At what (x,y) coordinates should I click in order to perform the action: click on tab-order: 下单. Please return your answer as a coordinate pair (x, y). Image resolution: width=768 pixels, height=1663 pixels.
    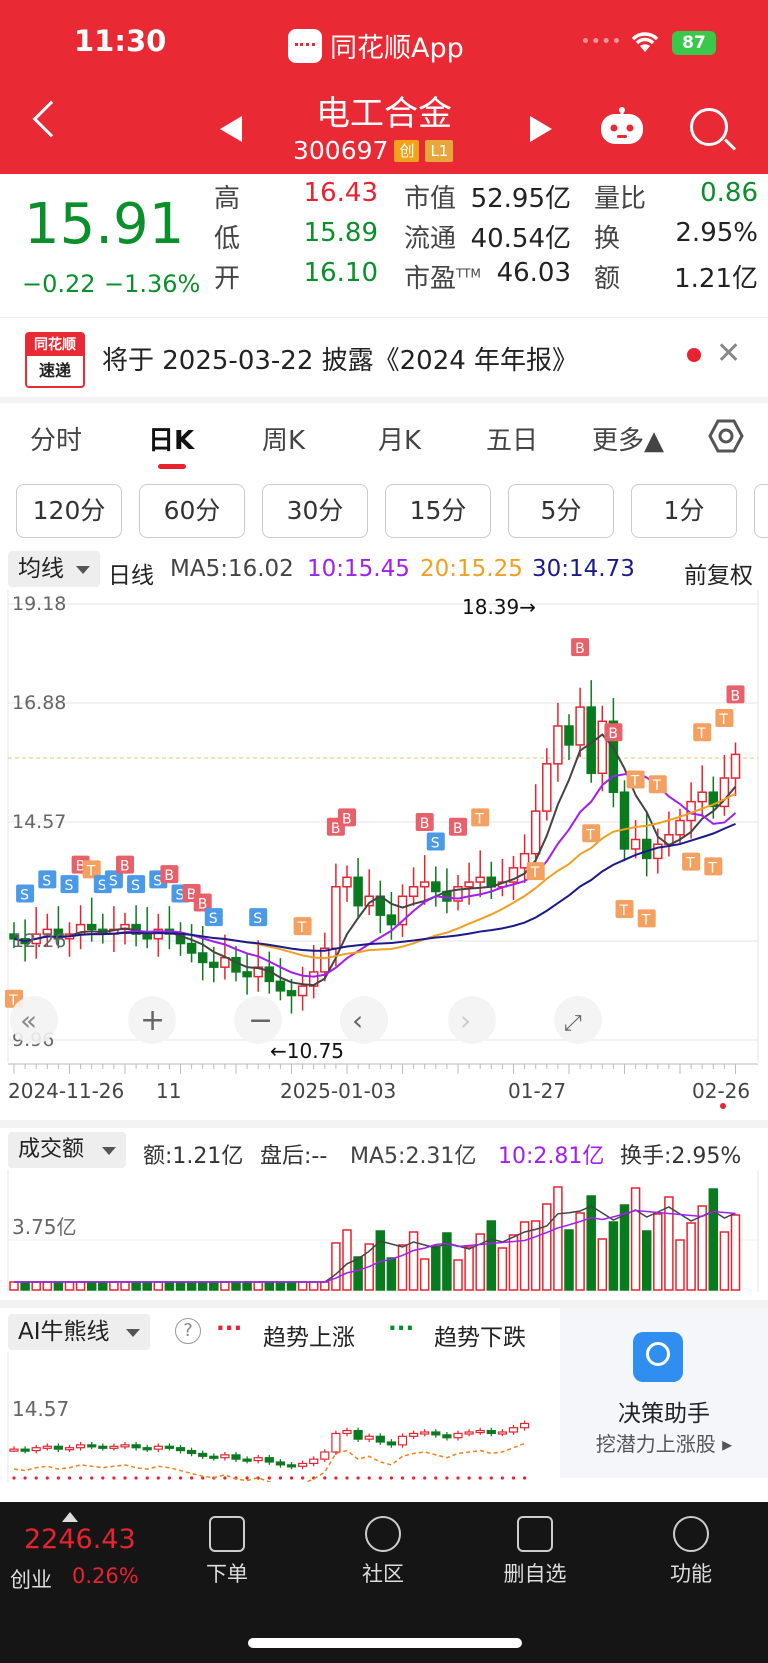
    Looking at the image, I should click on (227, 1552).